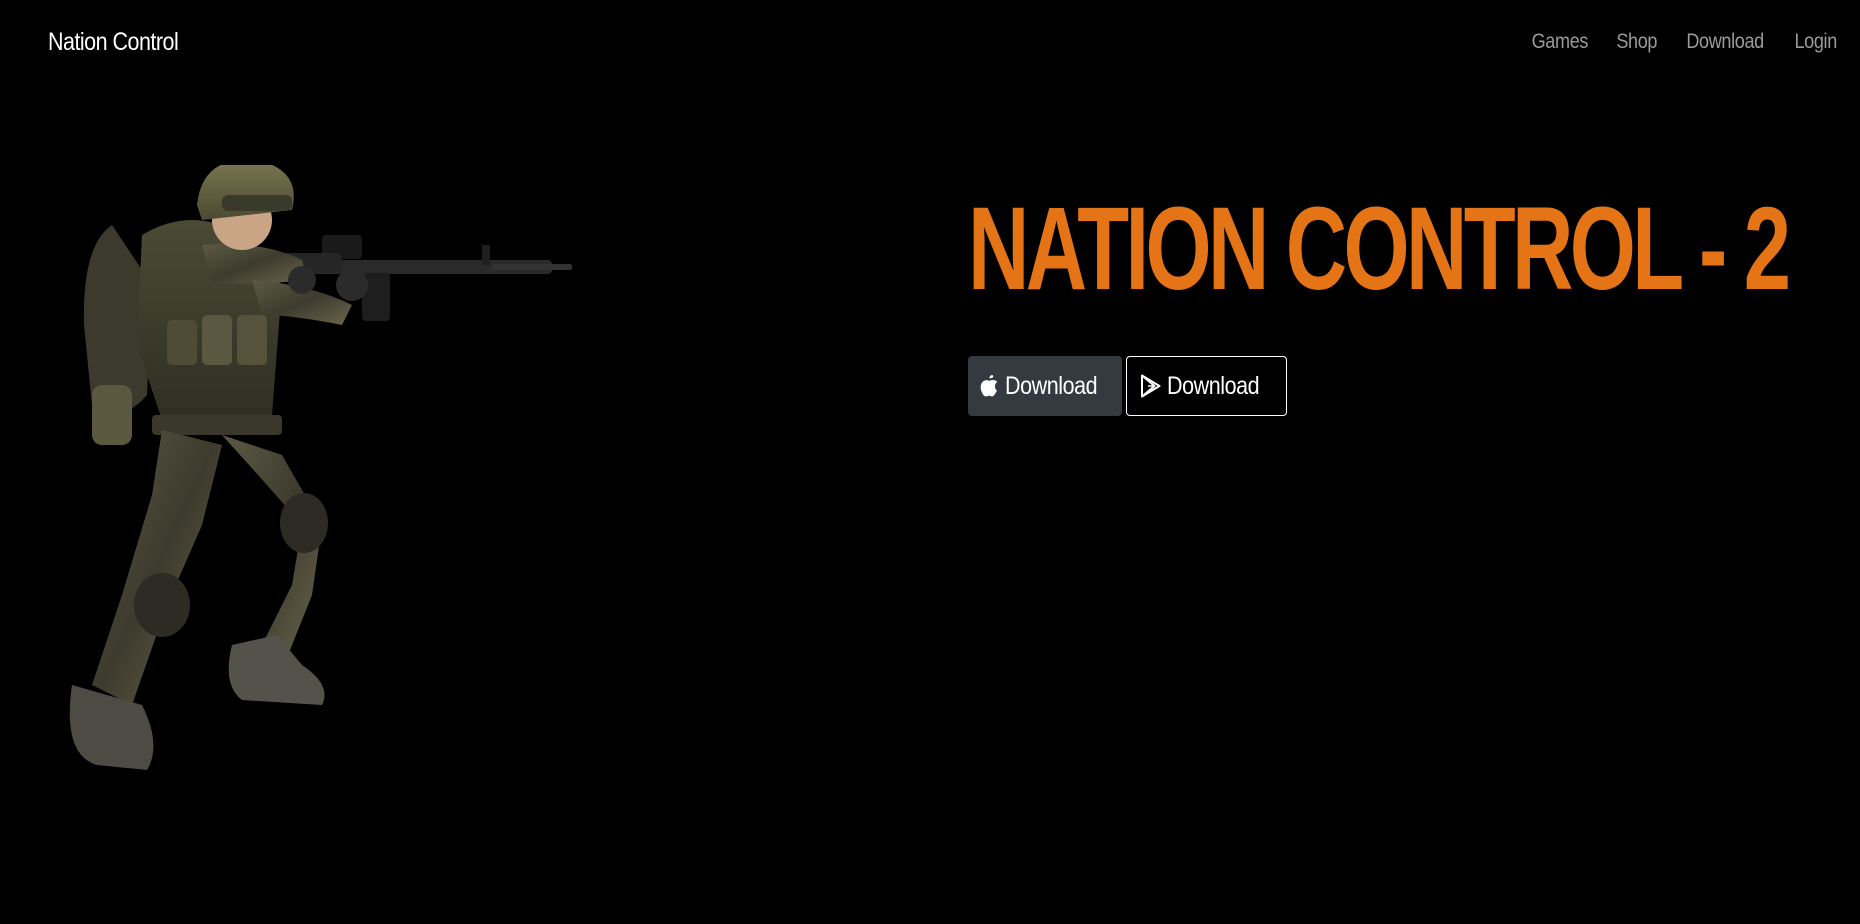  I want to click on brand-logo: Nation Control, so click(113, 42).